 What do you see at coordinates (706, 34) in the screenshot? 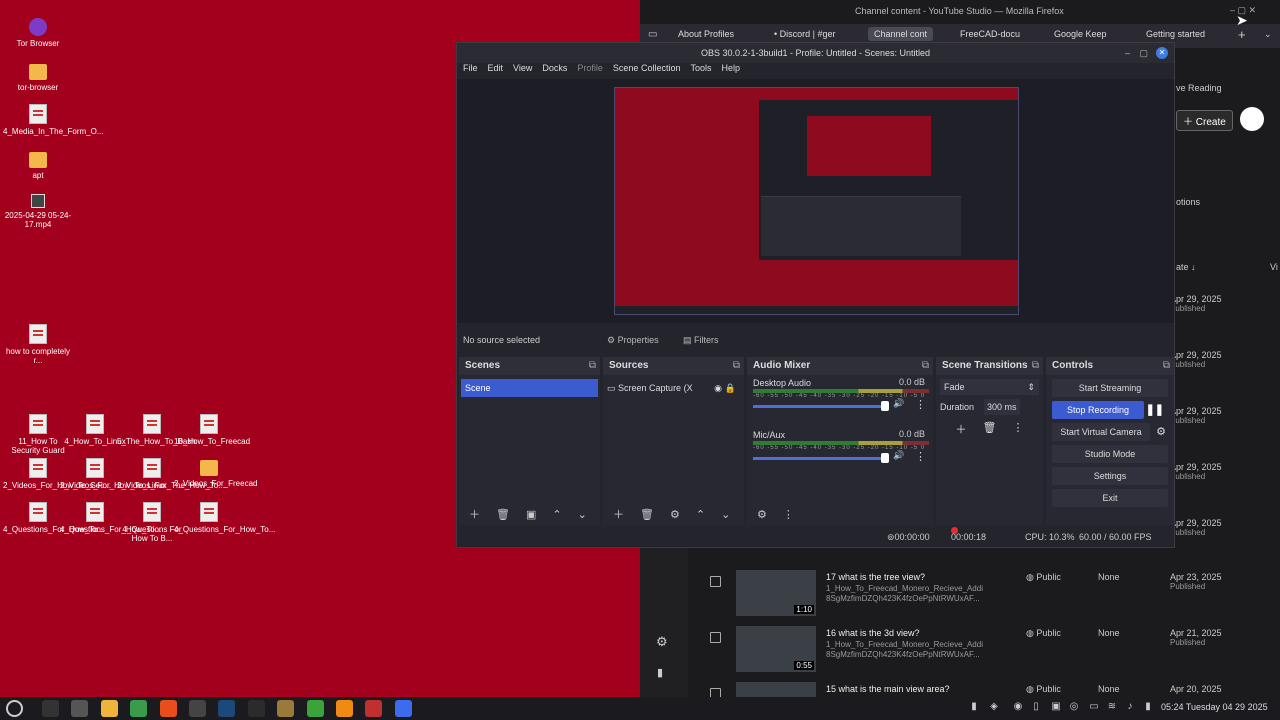
I see `tab-about-profiles: About Profiles` at bounding box center [706, 34].